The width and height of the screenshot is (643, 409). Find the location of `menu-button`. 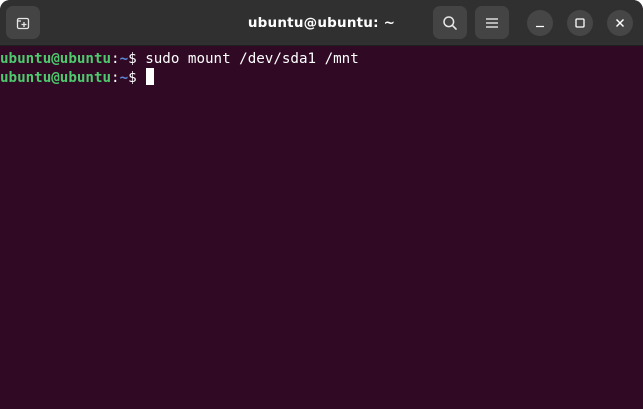

menu-button is located at coordinates (492, 22).